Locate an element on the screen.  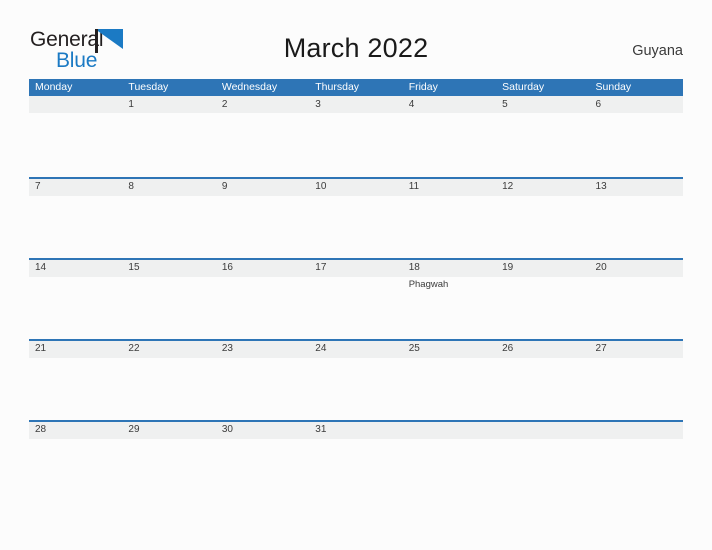
day-number-8: 8 is located at coordinates (168, 187).